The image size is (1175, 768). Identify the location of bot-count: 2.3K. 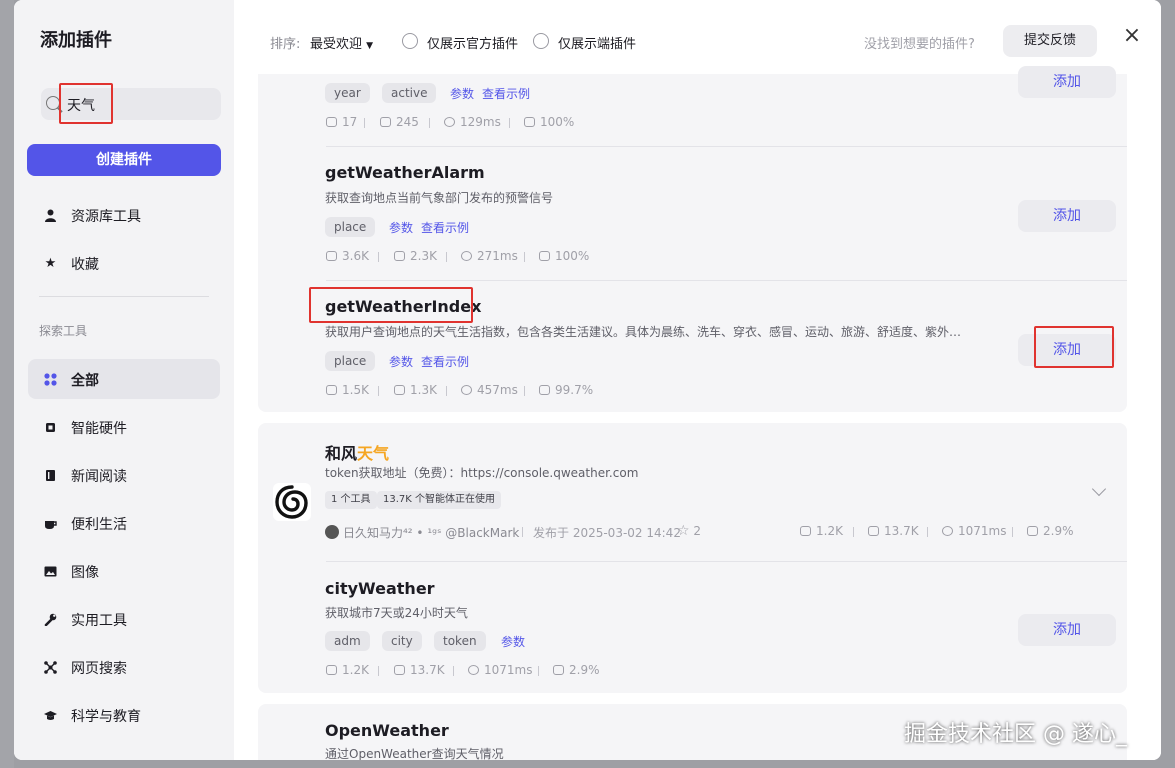
(423, 256).